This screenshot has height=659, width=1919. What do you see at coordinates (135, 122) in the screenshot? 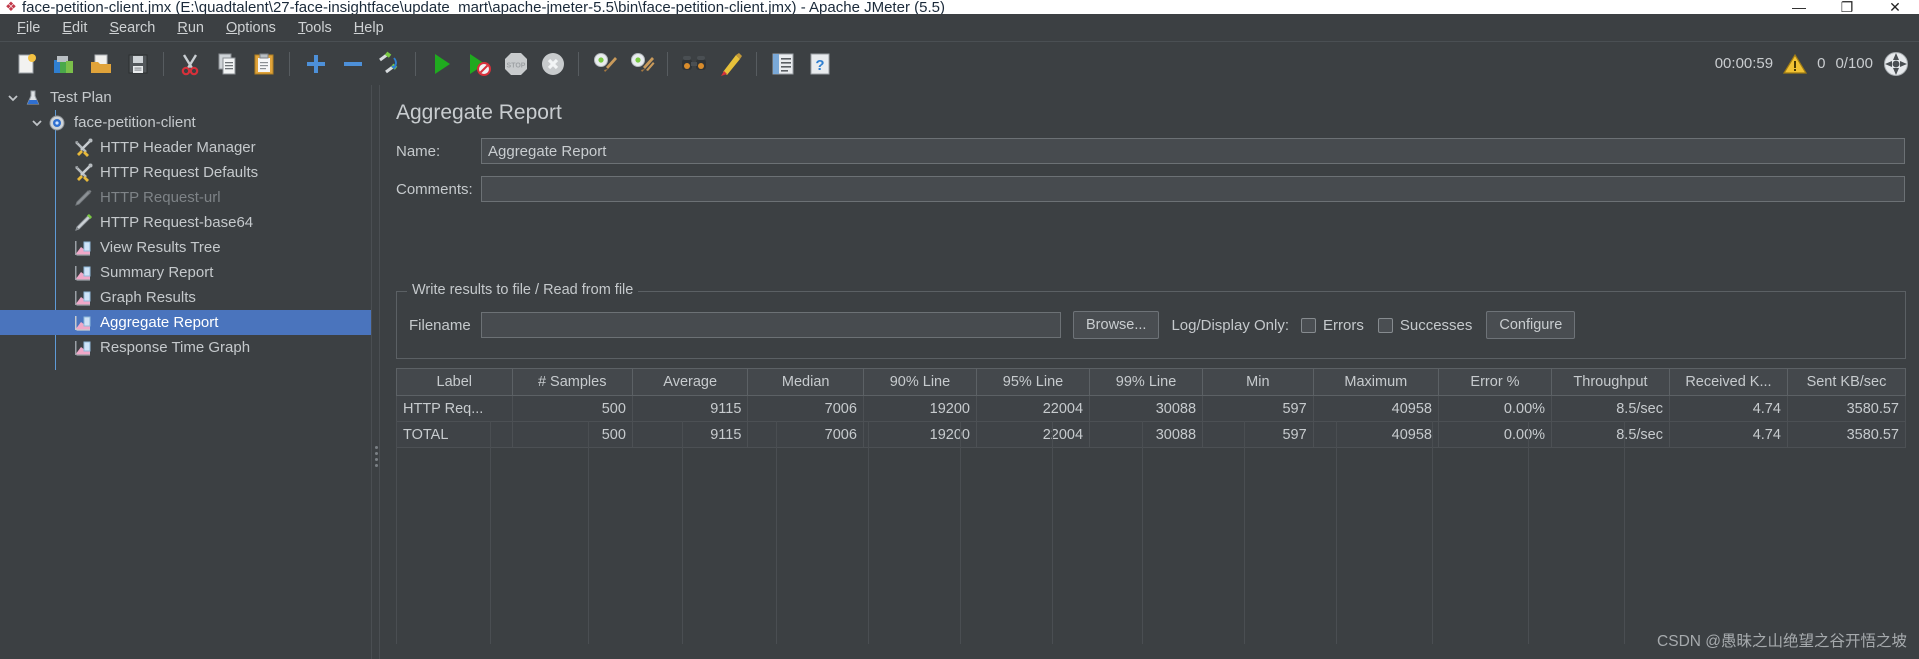
I see `tree-node-label: face-petition-client` at bounding box center [135, 122].